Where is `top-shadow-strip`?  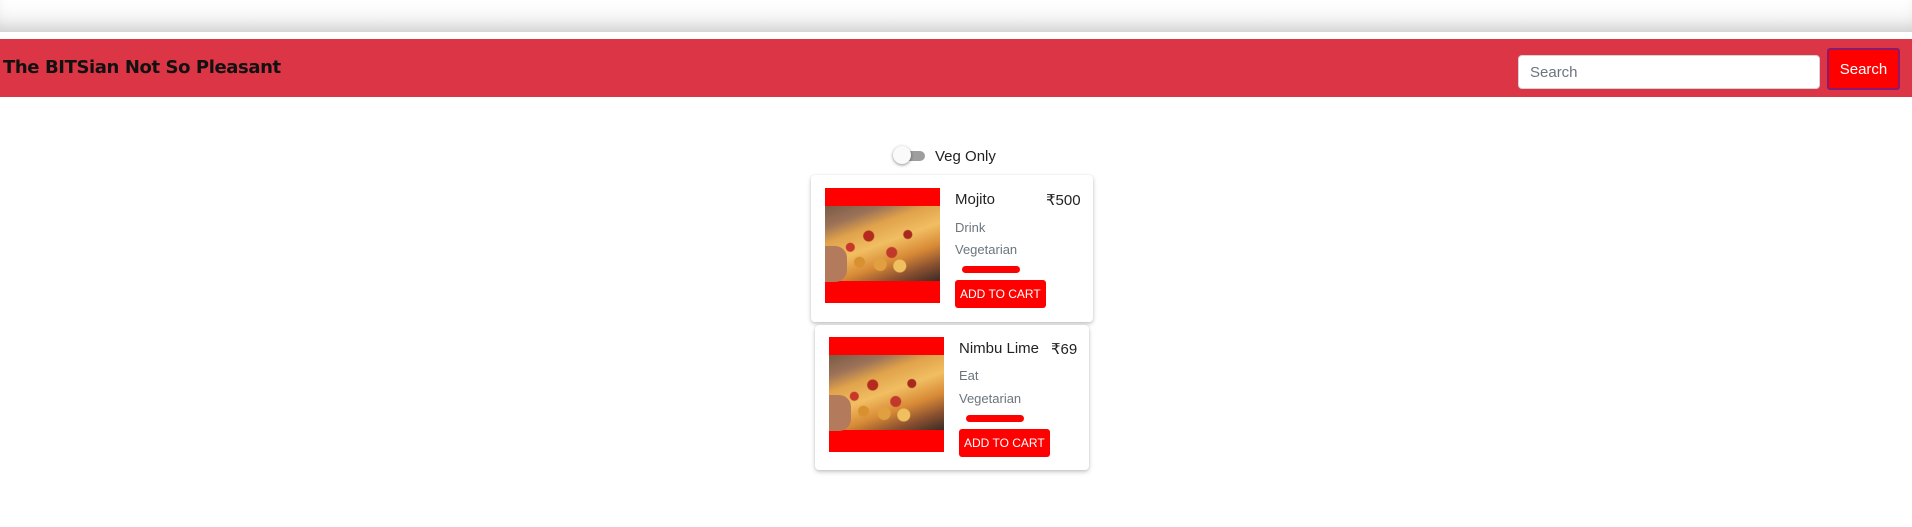
top-shadow-strip is located at coordinates (956, 16).